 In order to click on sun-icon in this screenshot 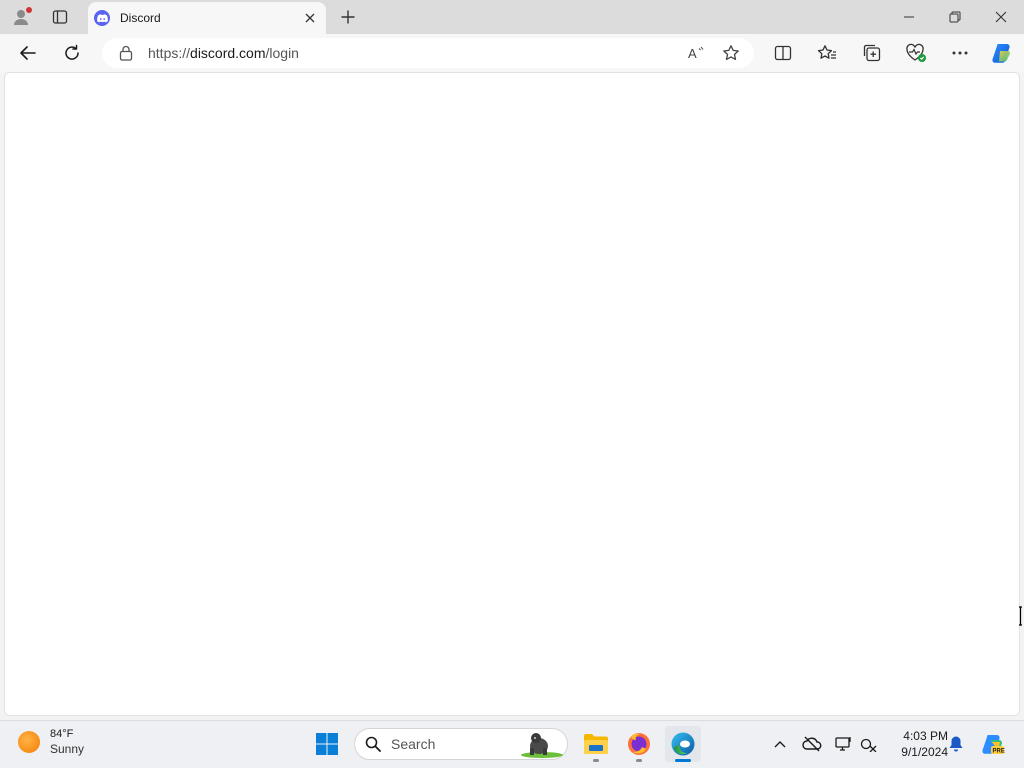, I will do `click(29, 742)`.